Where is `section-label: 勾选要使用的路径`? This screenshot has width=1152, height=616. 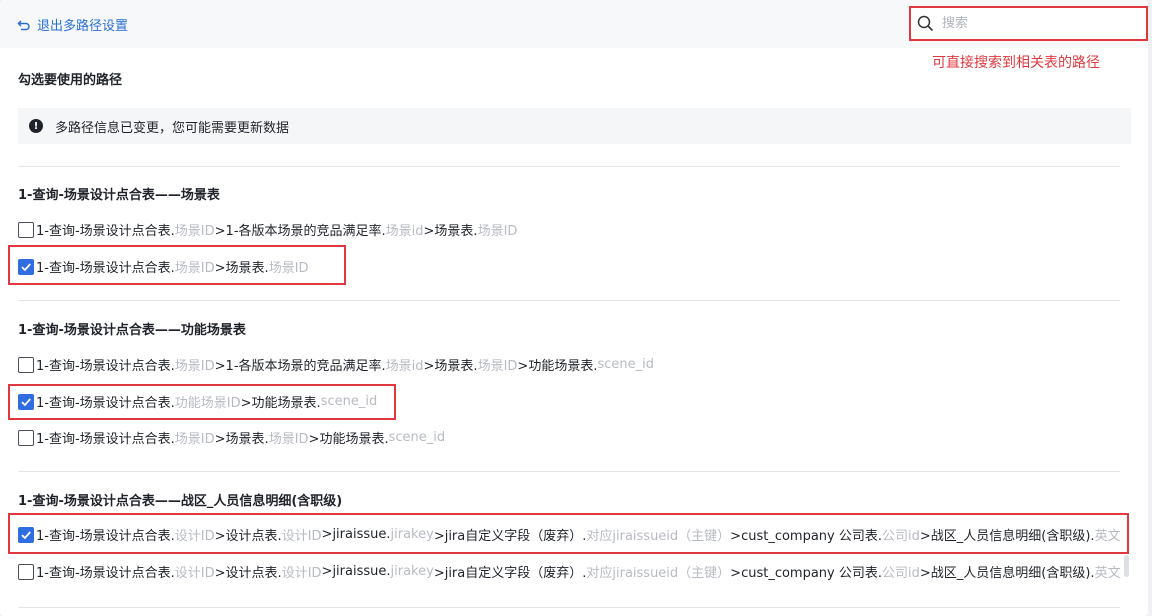
section-label: 勾选要使用的路径 is located at coordinates (70, 80).